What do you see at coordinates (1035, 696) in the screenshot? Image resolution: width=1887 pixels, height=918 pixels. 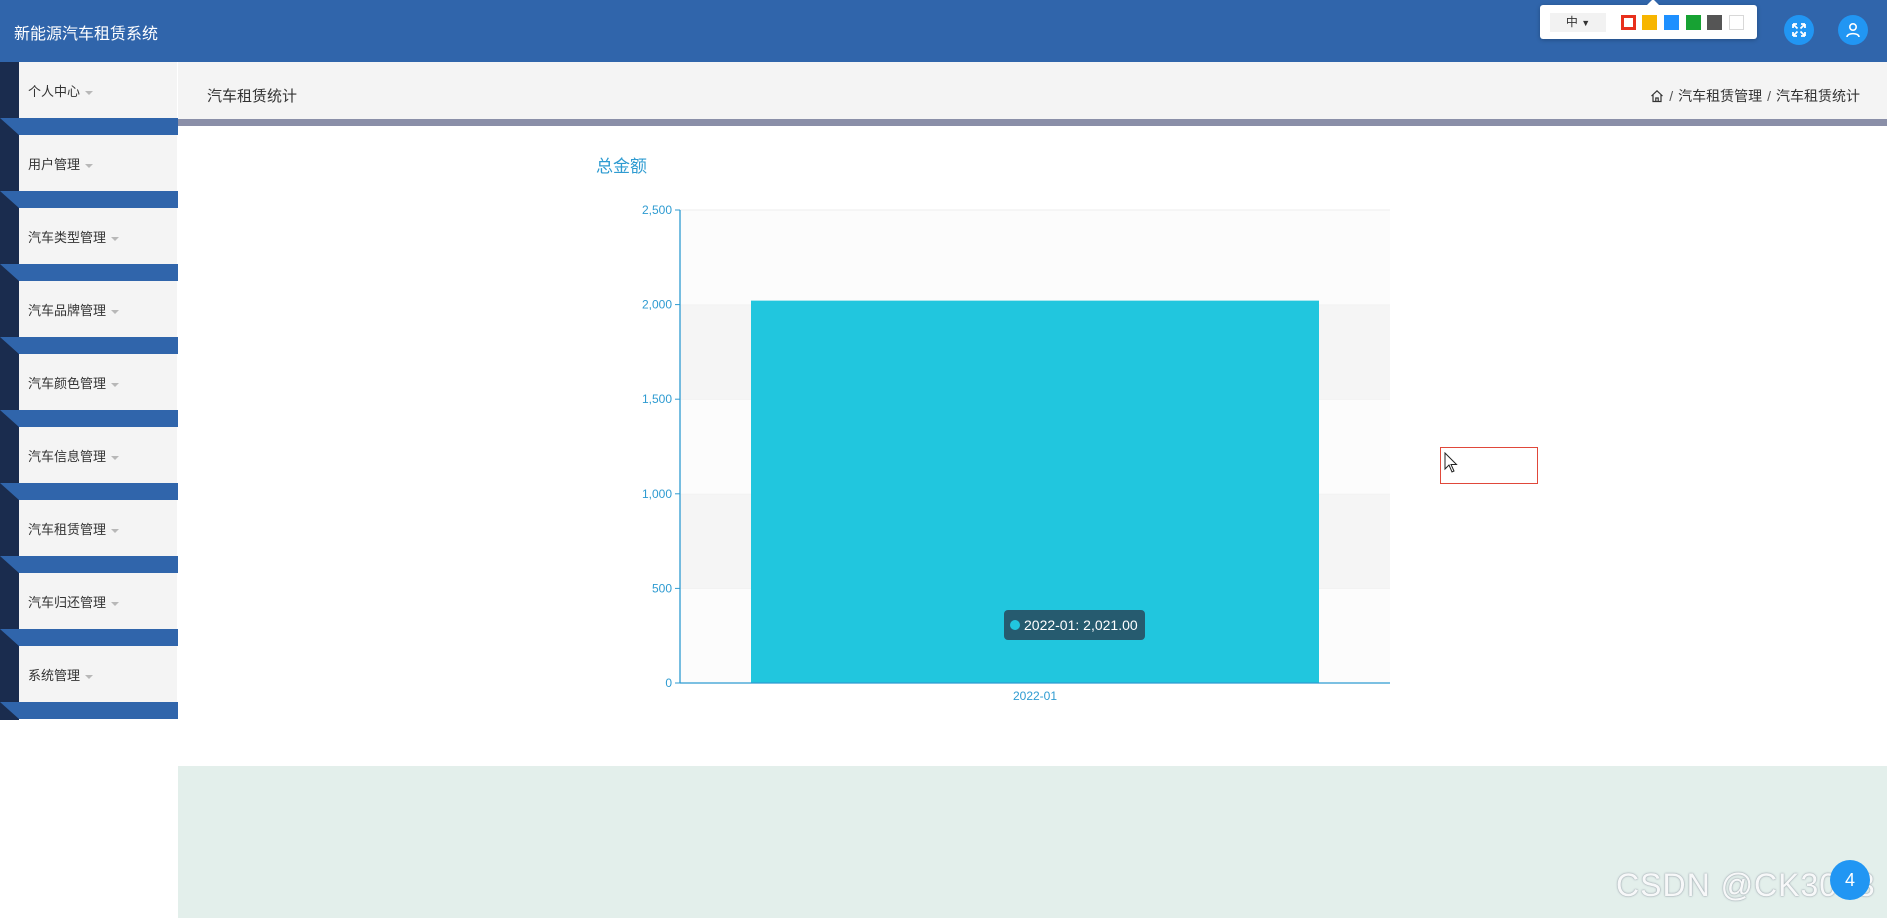 I see `x-tick-label: 2022-01` at bounding box center [1035, 696].